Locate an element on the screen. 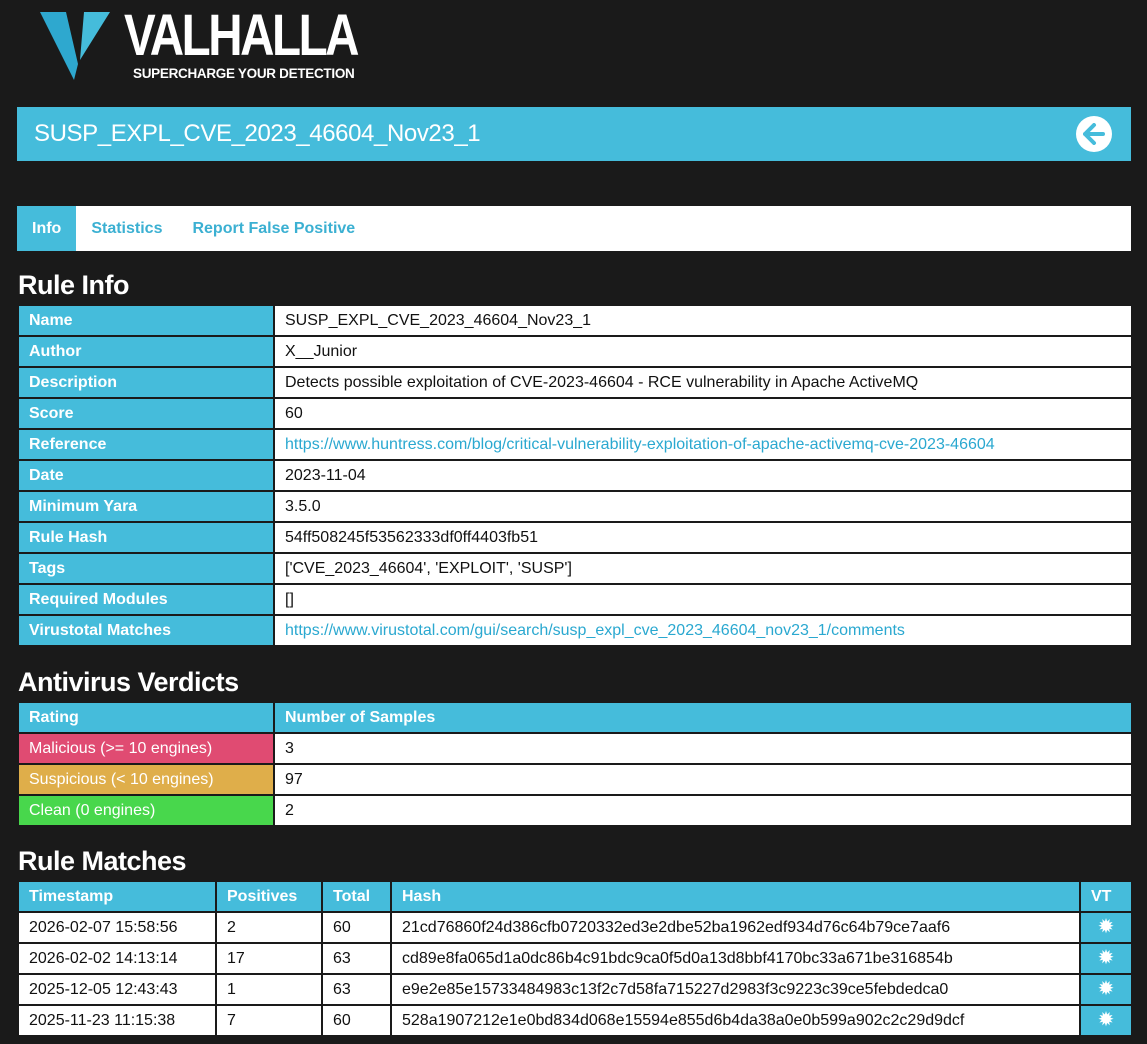 This screenshot has width=1147, height=1044. back-button is located at coordinates (1094, 134).